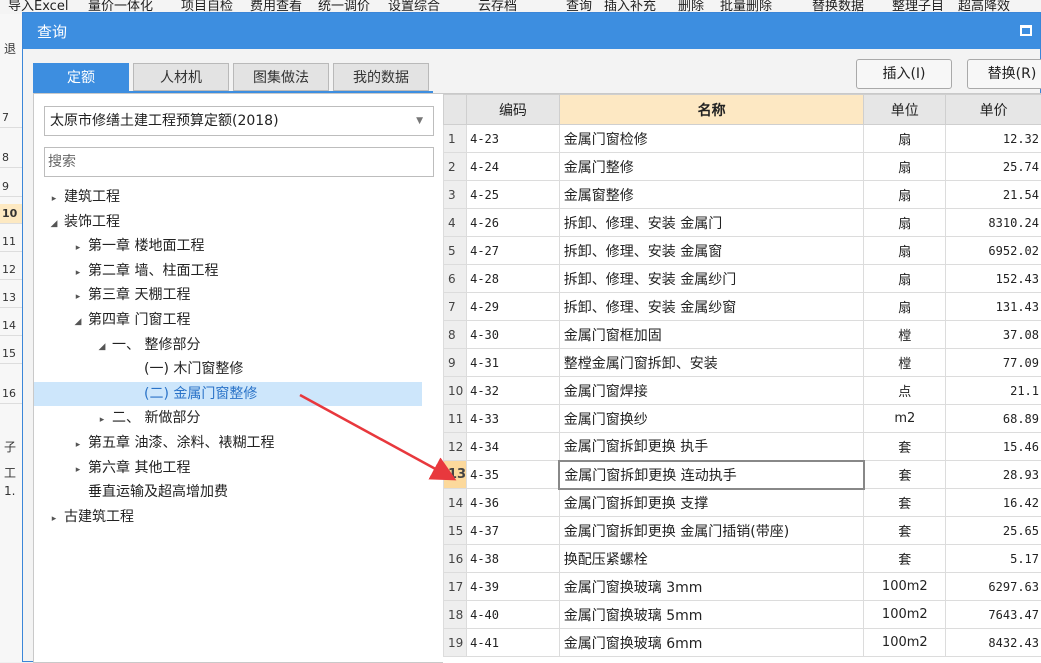  I want to click on code-cell: 4-33, so click(513, 419).